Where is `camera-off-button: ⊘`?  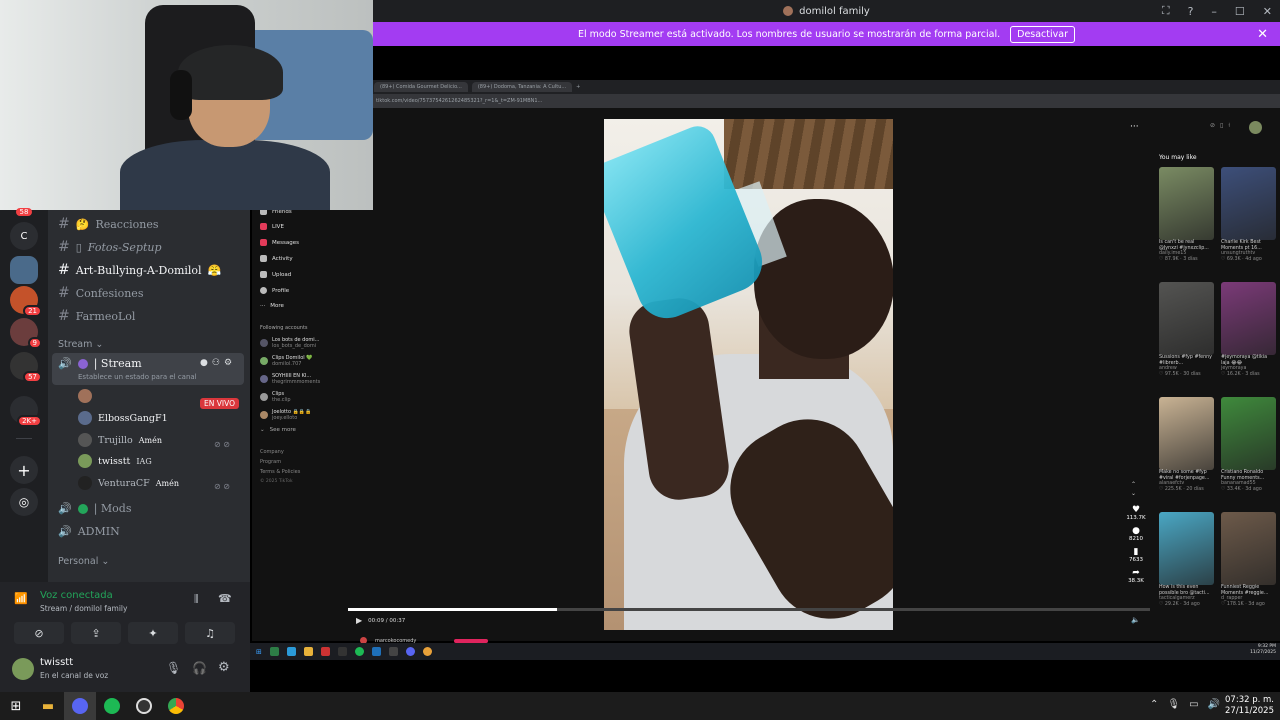
camera-off-button: ⊘ is located at coordinates (39, 633).